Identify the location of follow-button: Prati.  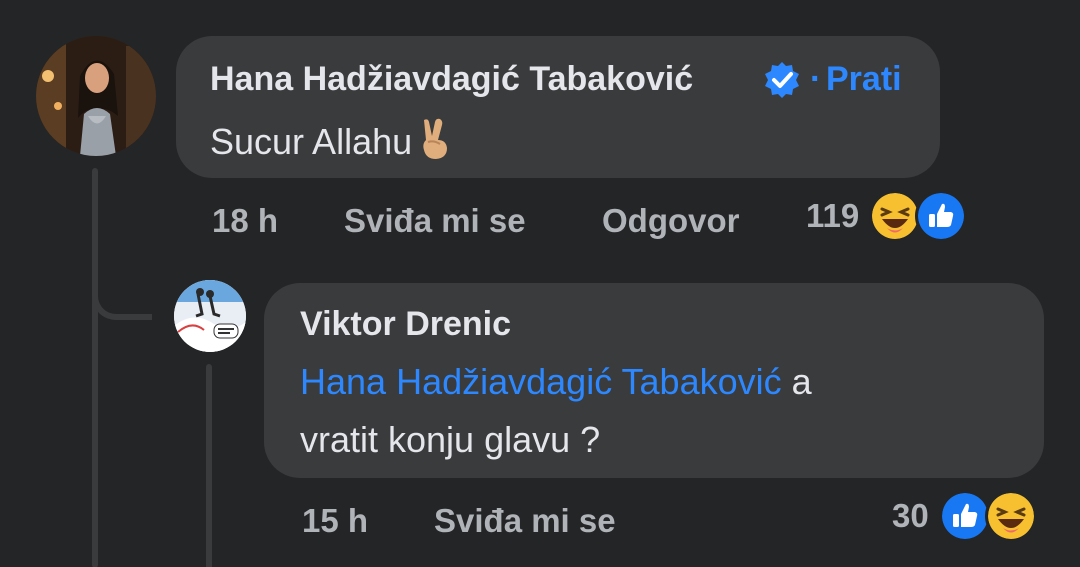
(864, 79).